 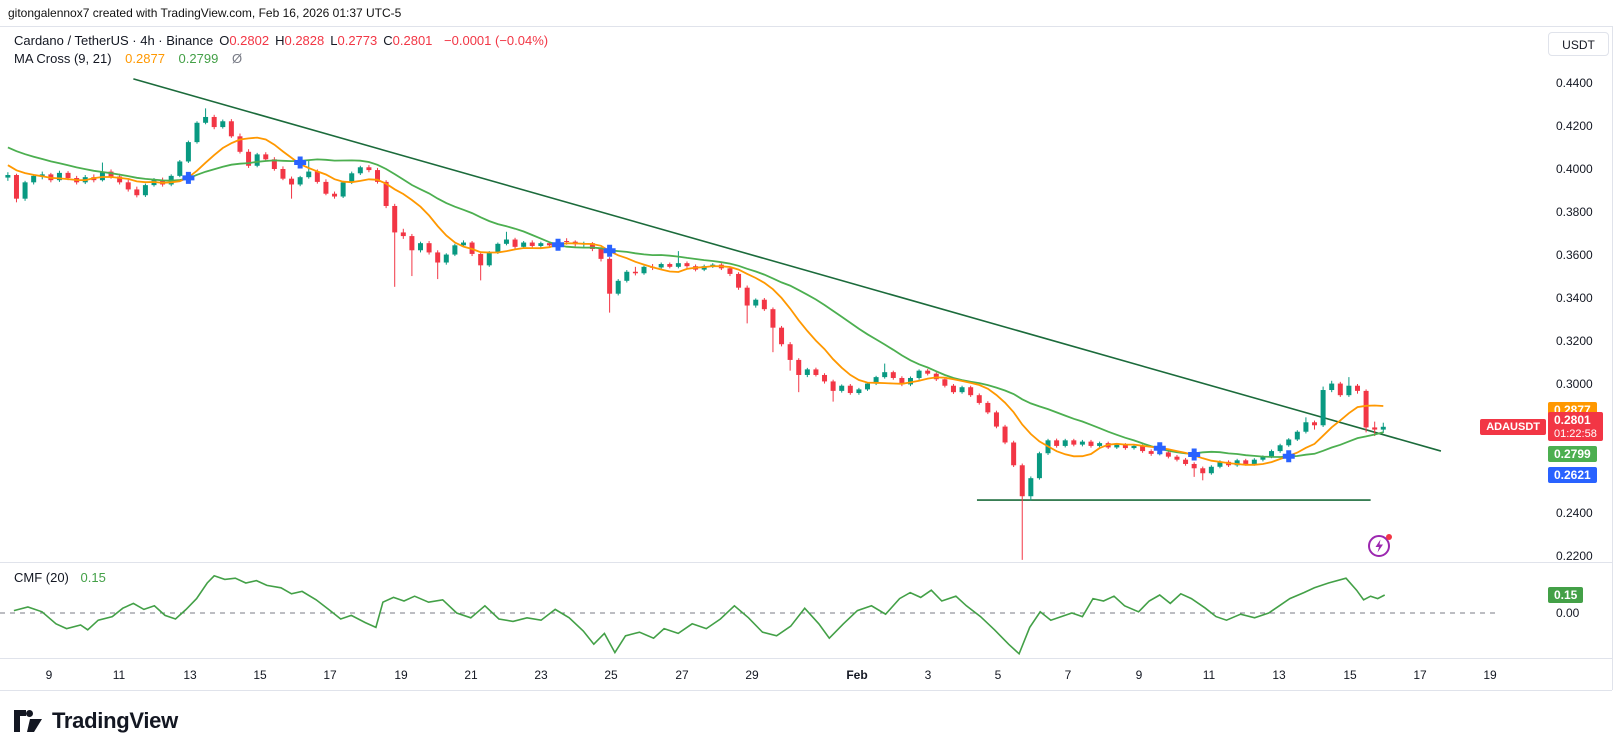 What do you see at coordinates (1568, 613) in the screenshot?
I see `cmf-zero-label: 0.00` at bounding box center [1568, 613].